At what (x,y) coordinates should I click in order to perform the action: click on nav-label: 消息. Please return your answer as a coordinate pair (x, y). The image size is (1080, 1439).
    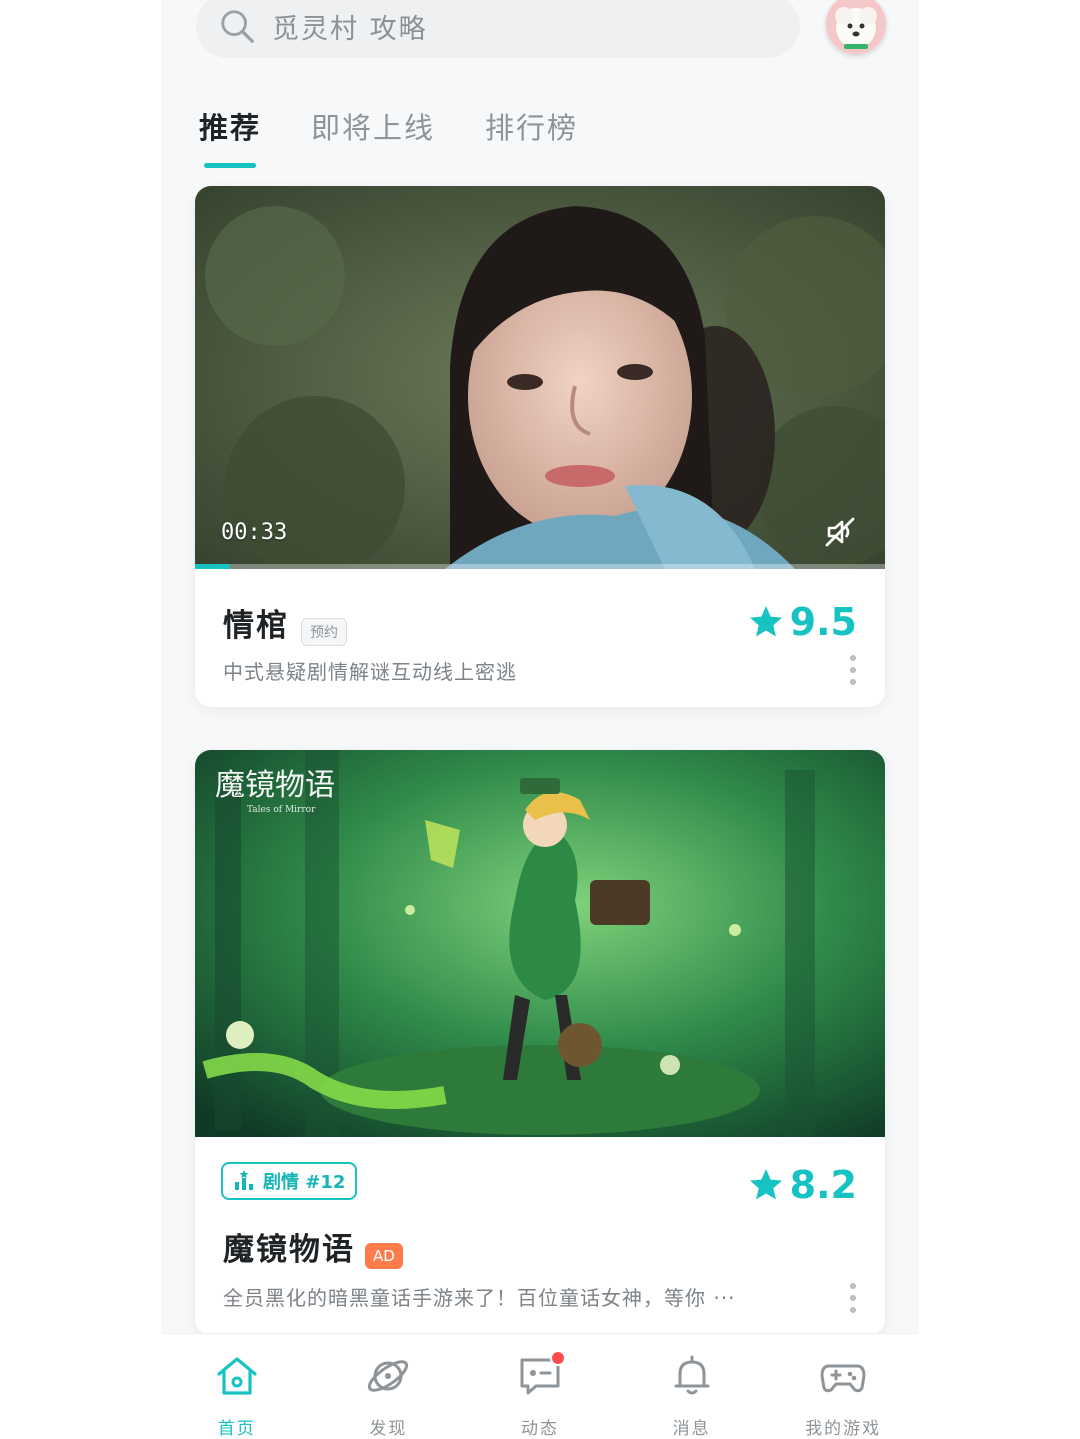
    Looking at the image, I should click on (691, 1429).